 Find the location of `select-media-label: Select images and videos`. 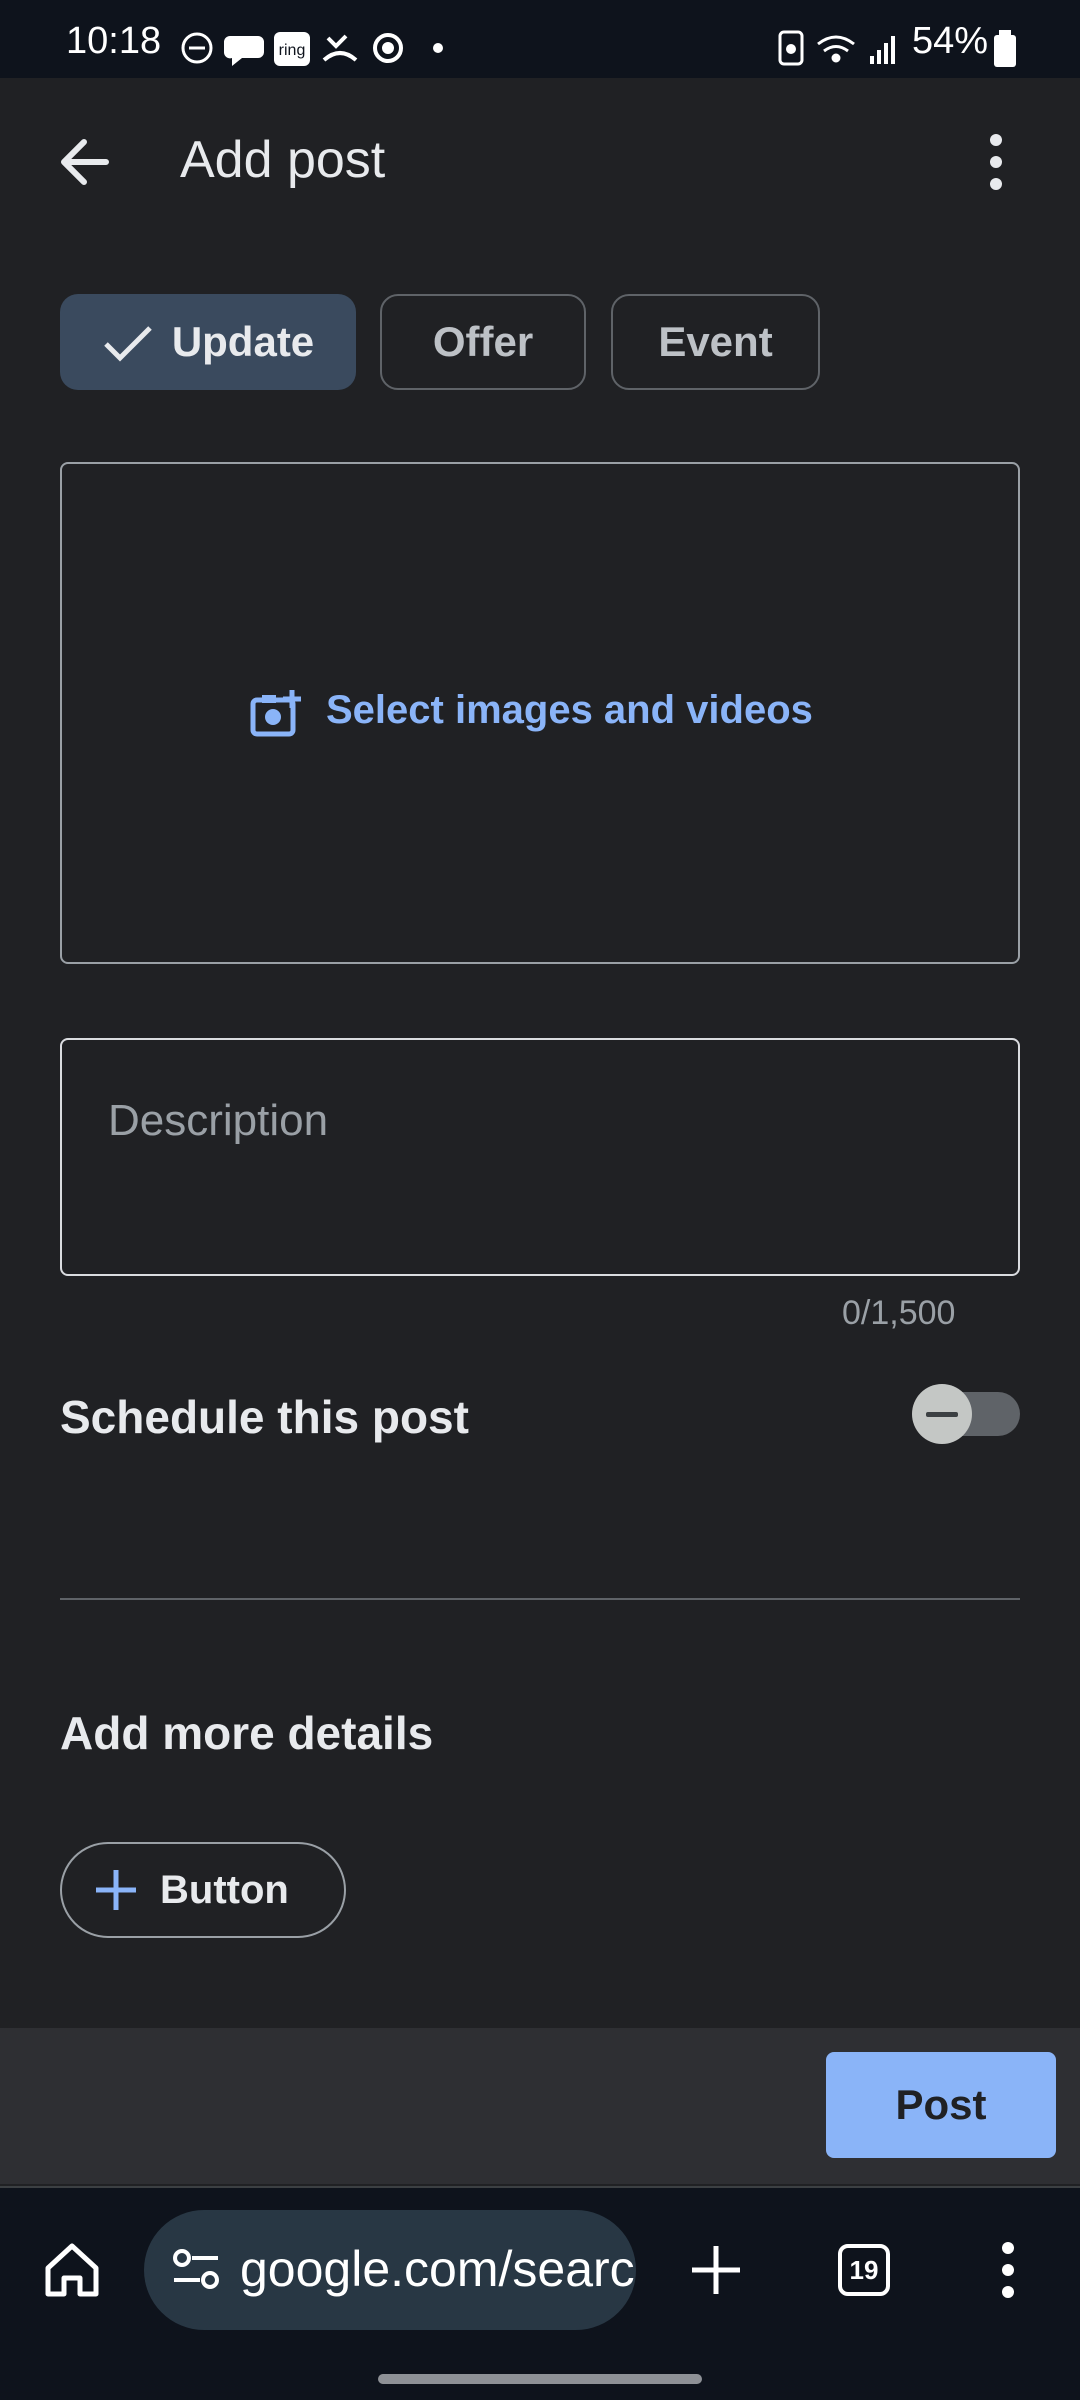

select-media-label: Select images and videos is located at coordinates (569, 710).